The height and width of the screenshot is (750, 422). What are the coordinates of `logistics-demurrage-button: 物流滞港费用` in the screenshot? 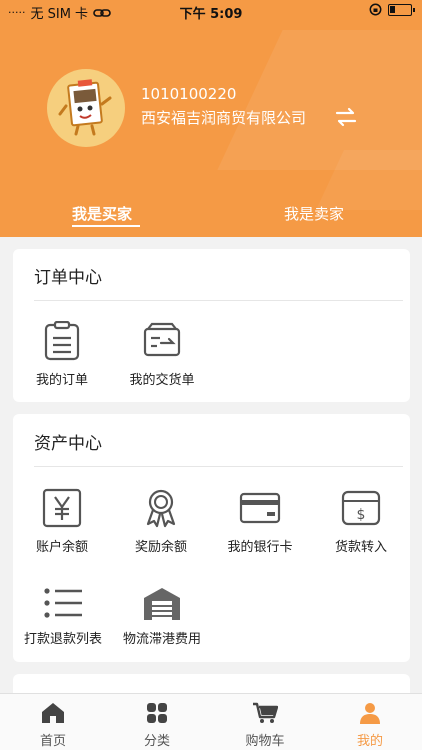 It's located at (162, 616).